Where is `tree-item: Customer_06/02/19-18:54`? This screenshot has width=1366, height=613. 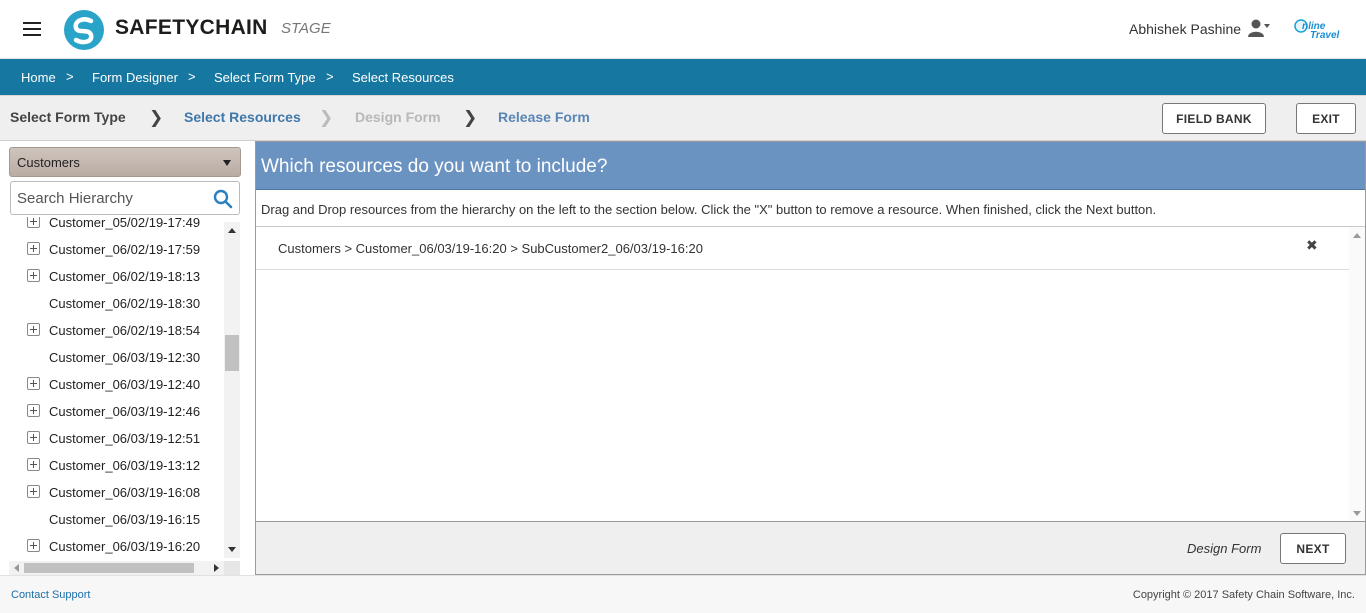
tree-item: Customer_06/02/19-18:54 is located at coordinates (112, 330).